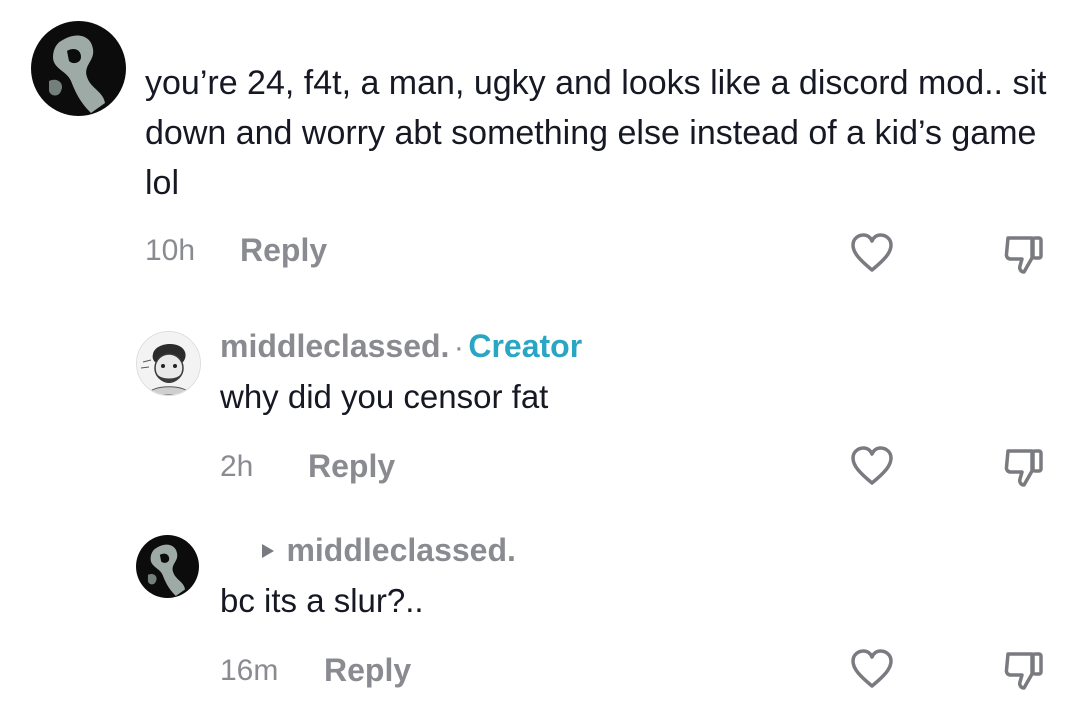  Describe the element at coordinates (170, 250) in the screenshot. I see `comment-timestamp: 10h` at that location.